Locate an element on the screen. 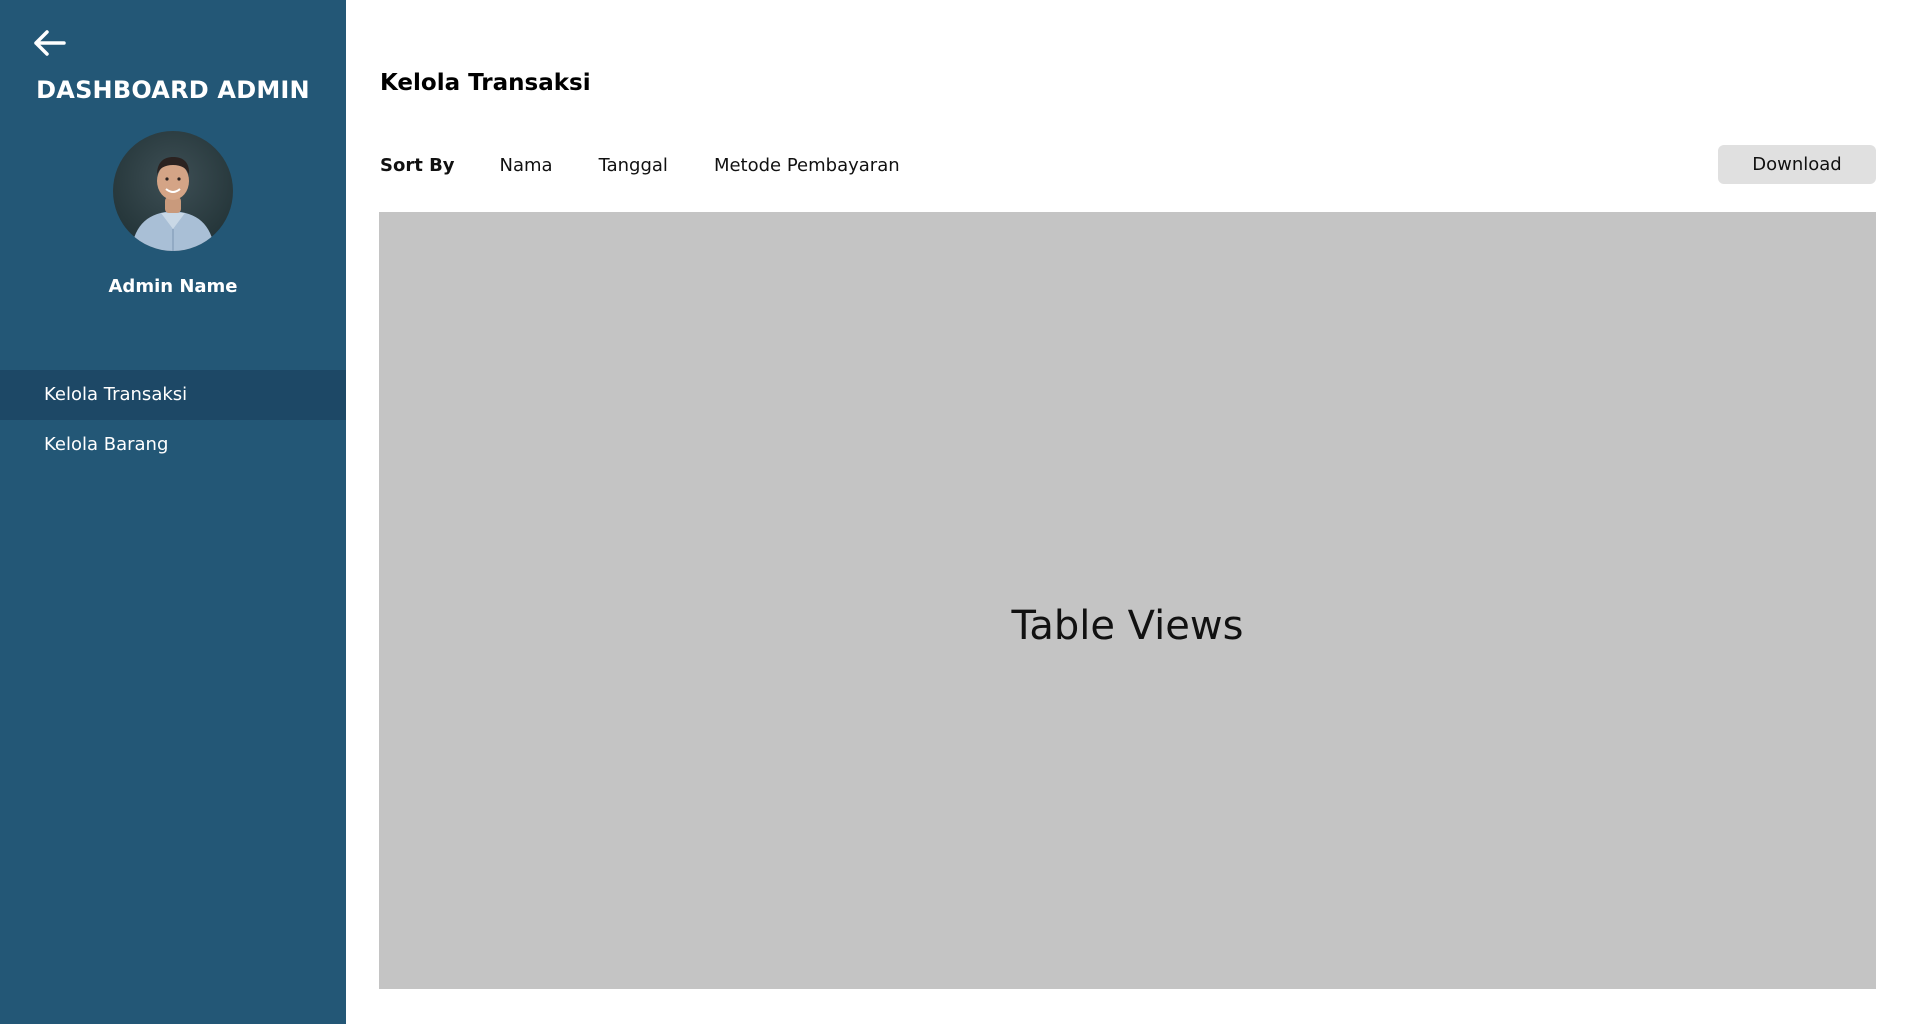  table-placeholder-label: Table Views is located at coordinates (1127, 625).